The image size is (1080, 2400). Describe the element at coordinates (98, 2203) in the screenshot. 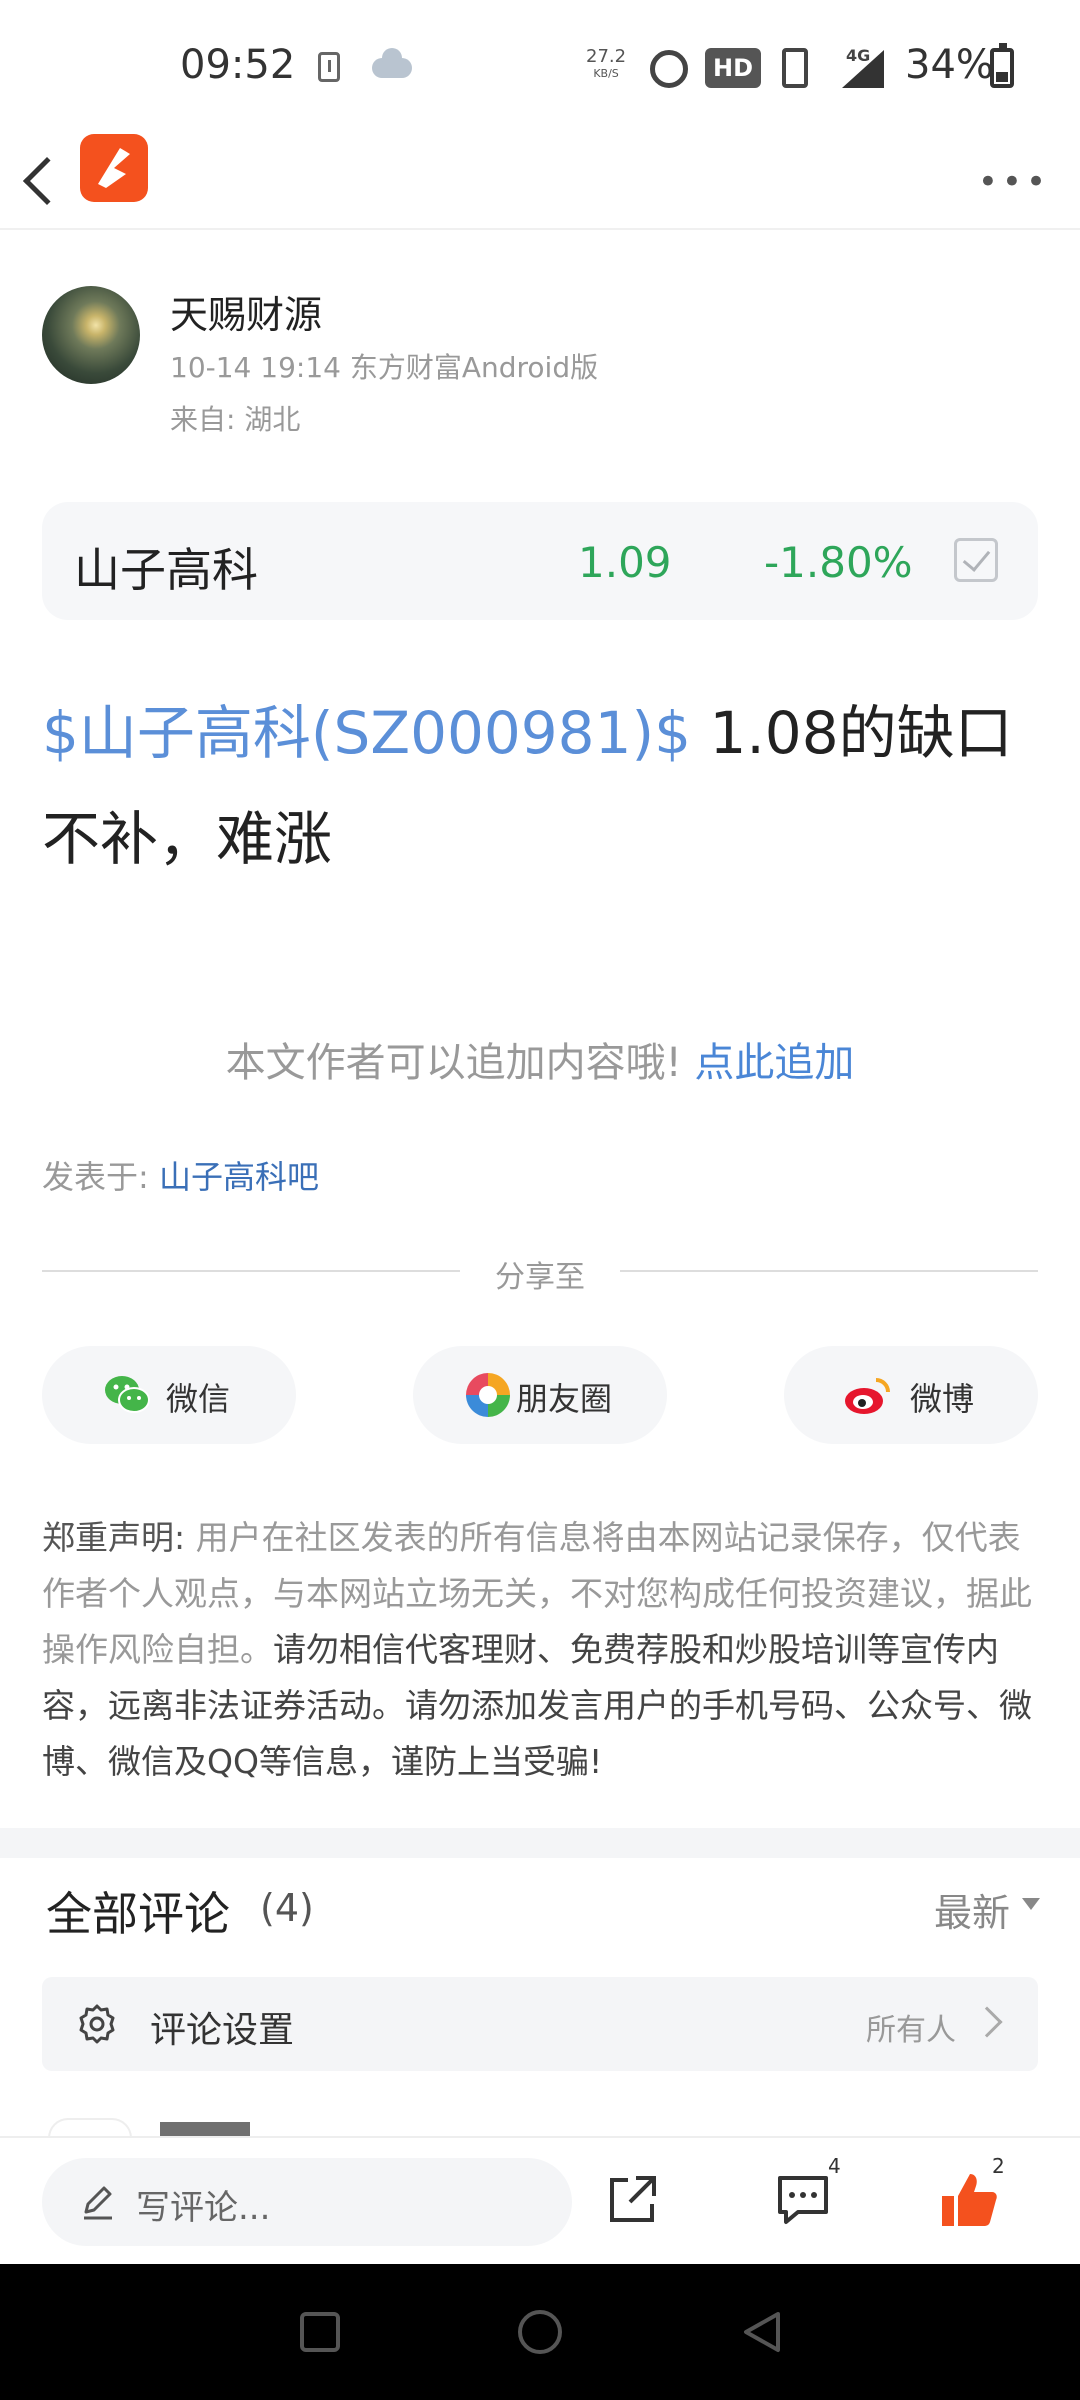

I see `pencil-icon` at that location.